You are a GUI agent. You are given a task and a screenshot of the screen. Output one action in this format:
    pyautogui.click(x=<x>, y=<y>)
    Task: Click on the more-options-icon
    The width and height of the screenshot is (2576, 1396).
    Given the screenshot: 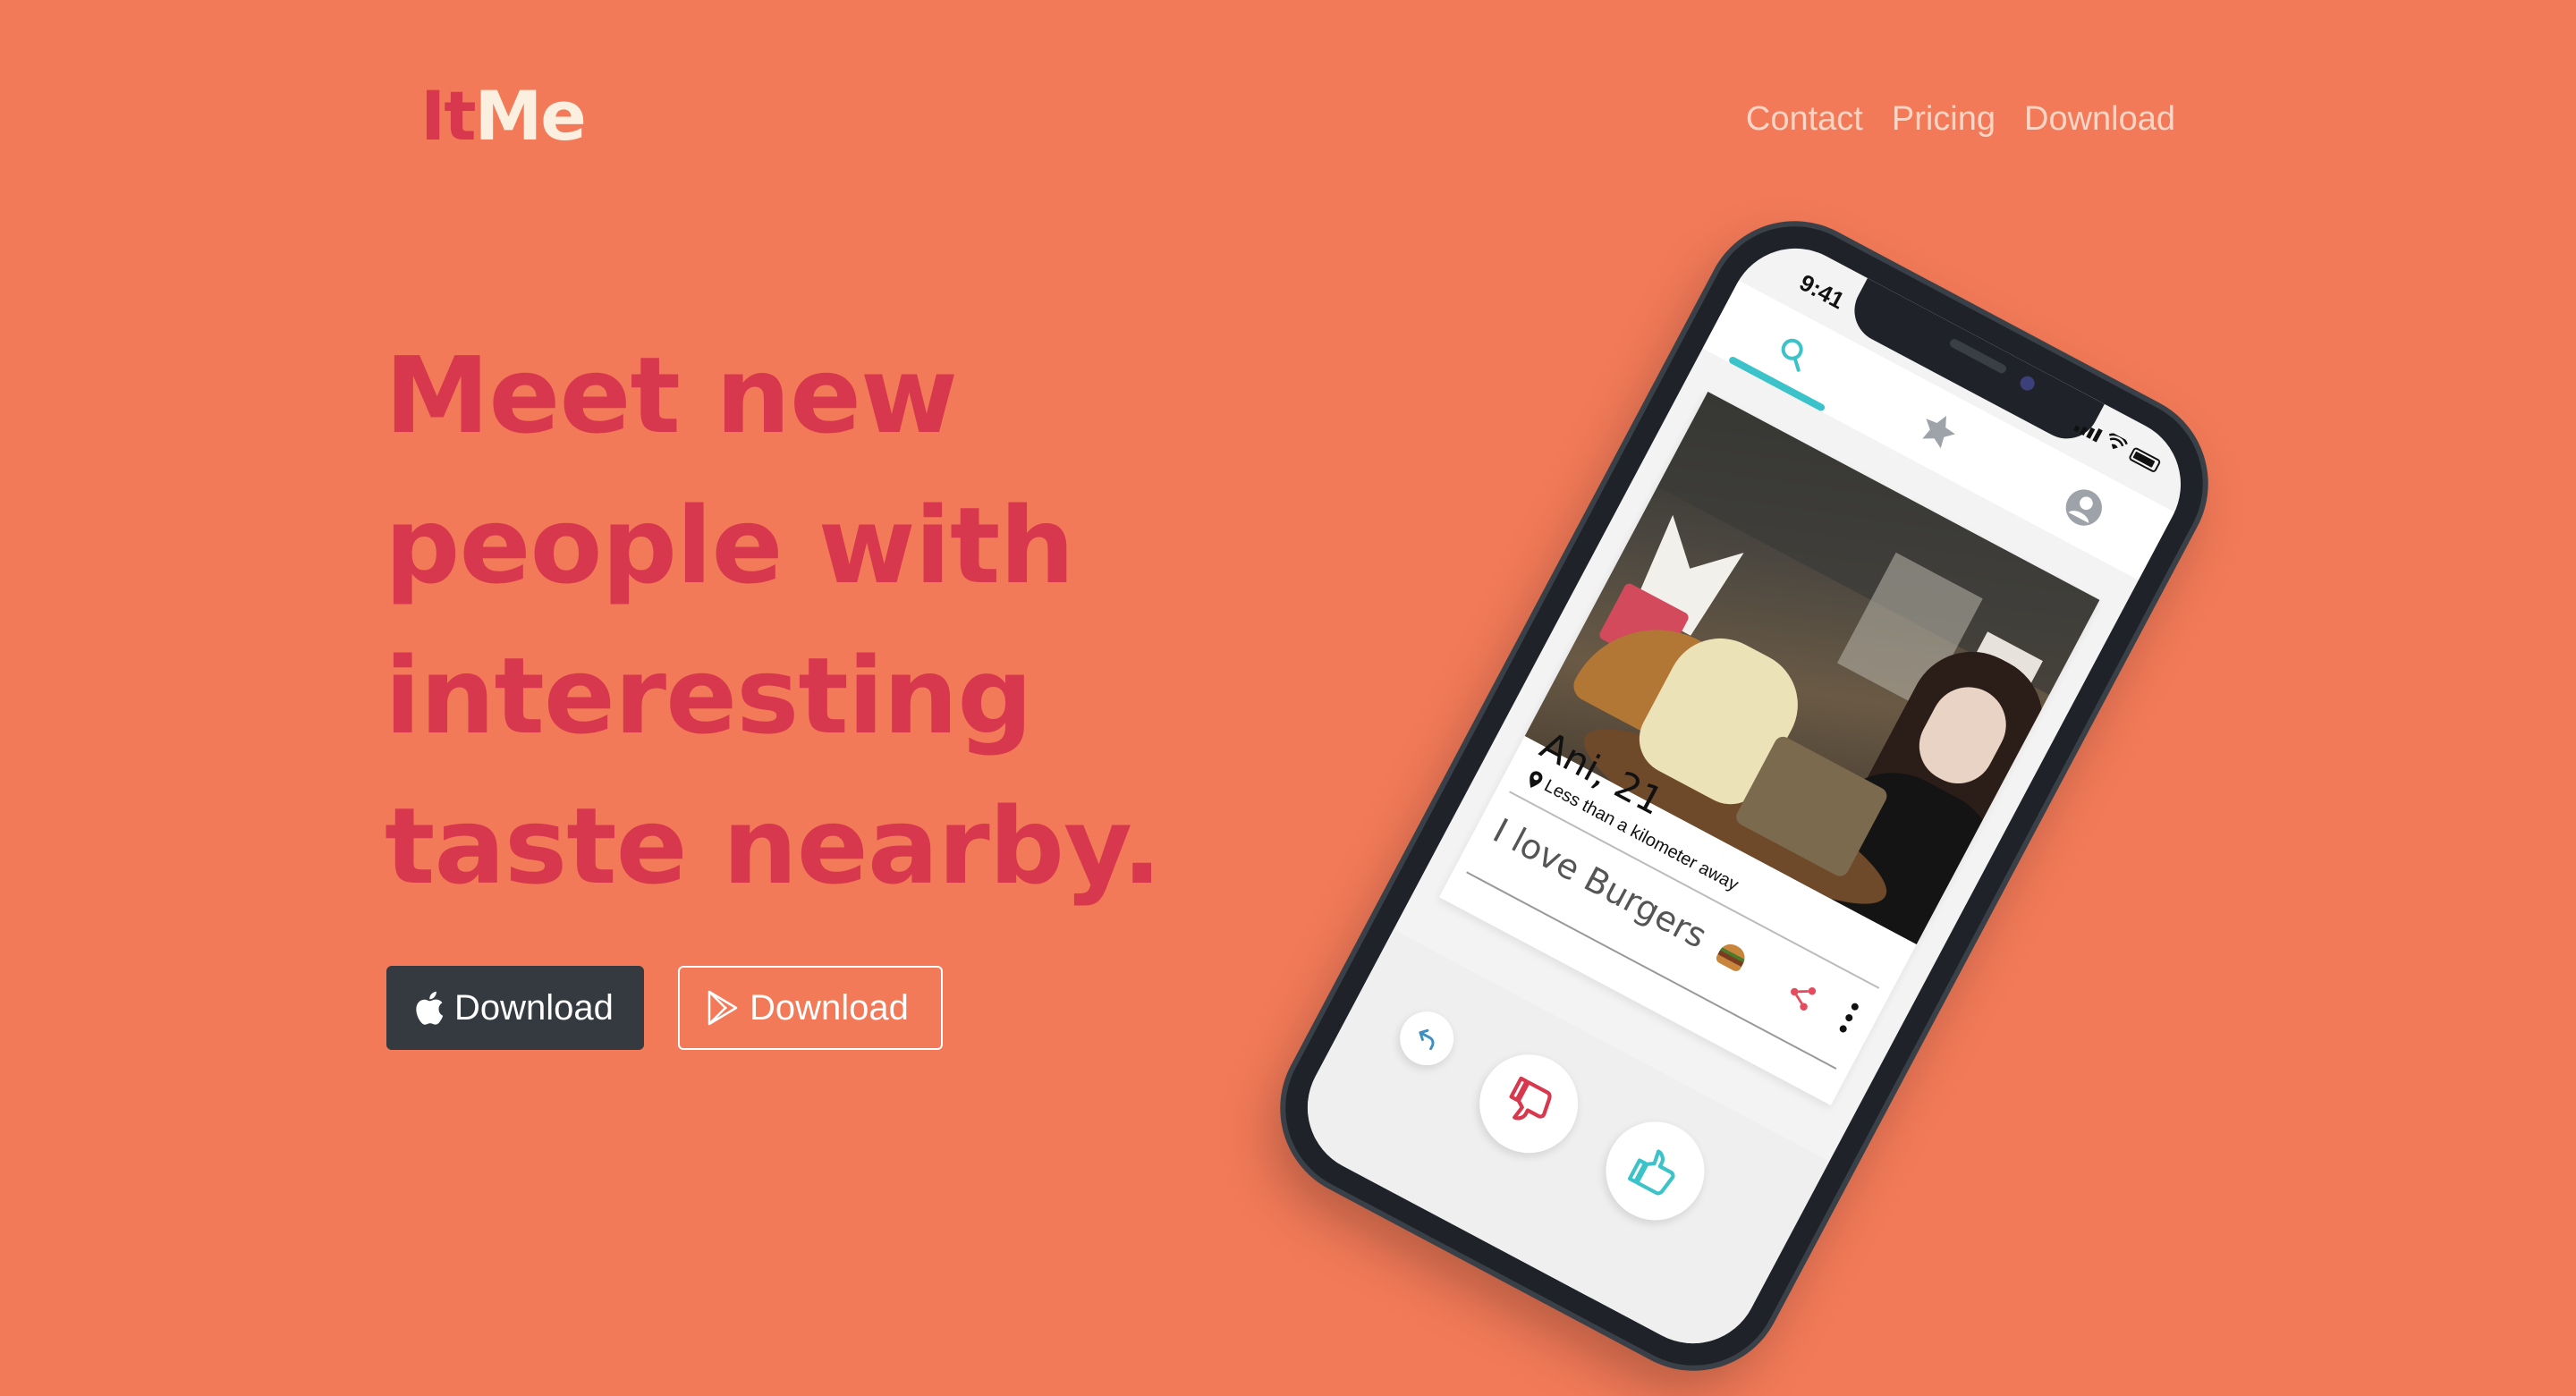 What is the action you would take?
    pyautogui.click(x=1849, y=1018)
    